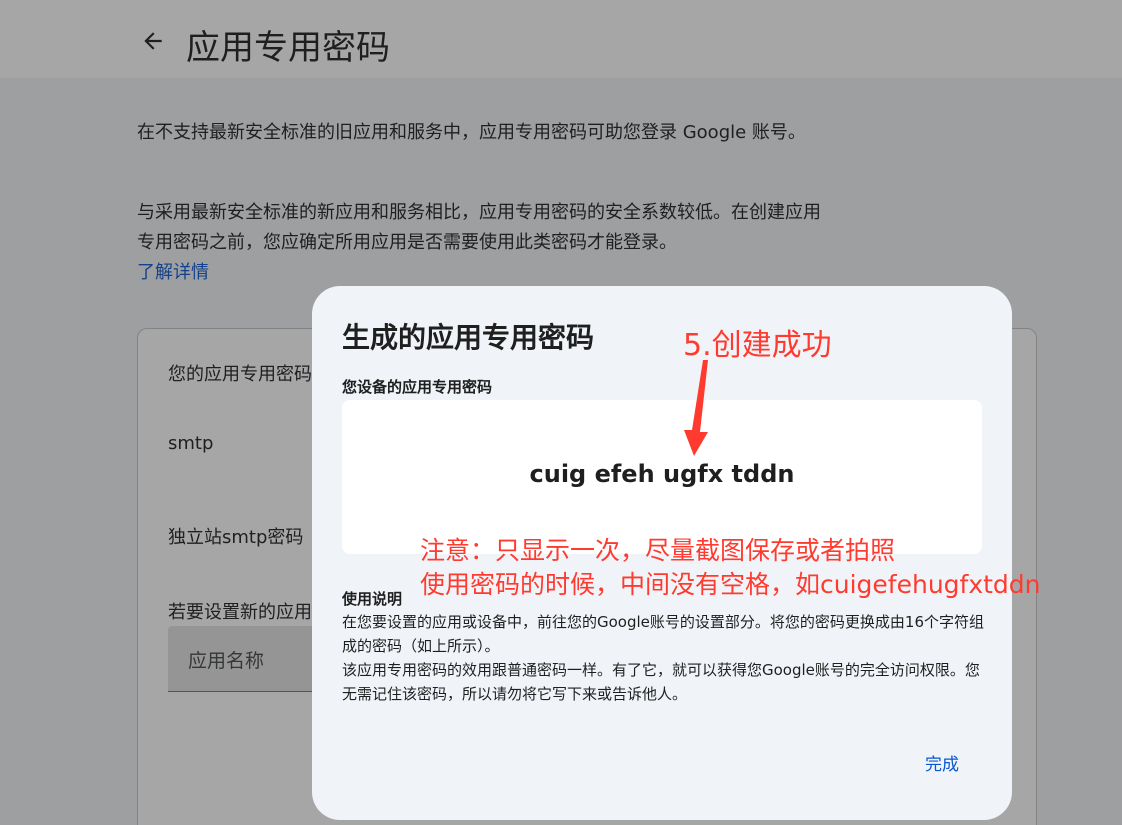 The width and height of the screenshot is (1122, 825). Describe the element at coordinates (662, 474) in the screenshot. I see `generated-password: cuig efeh ugfx tddn` at that location.